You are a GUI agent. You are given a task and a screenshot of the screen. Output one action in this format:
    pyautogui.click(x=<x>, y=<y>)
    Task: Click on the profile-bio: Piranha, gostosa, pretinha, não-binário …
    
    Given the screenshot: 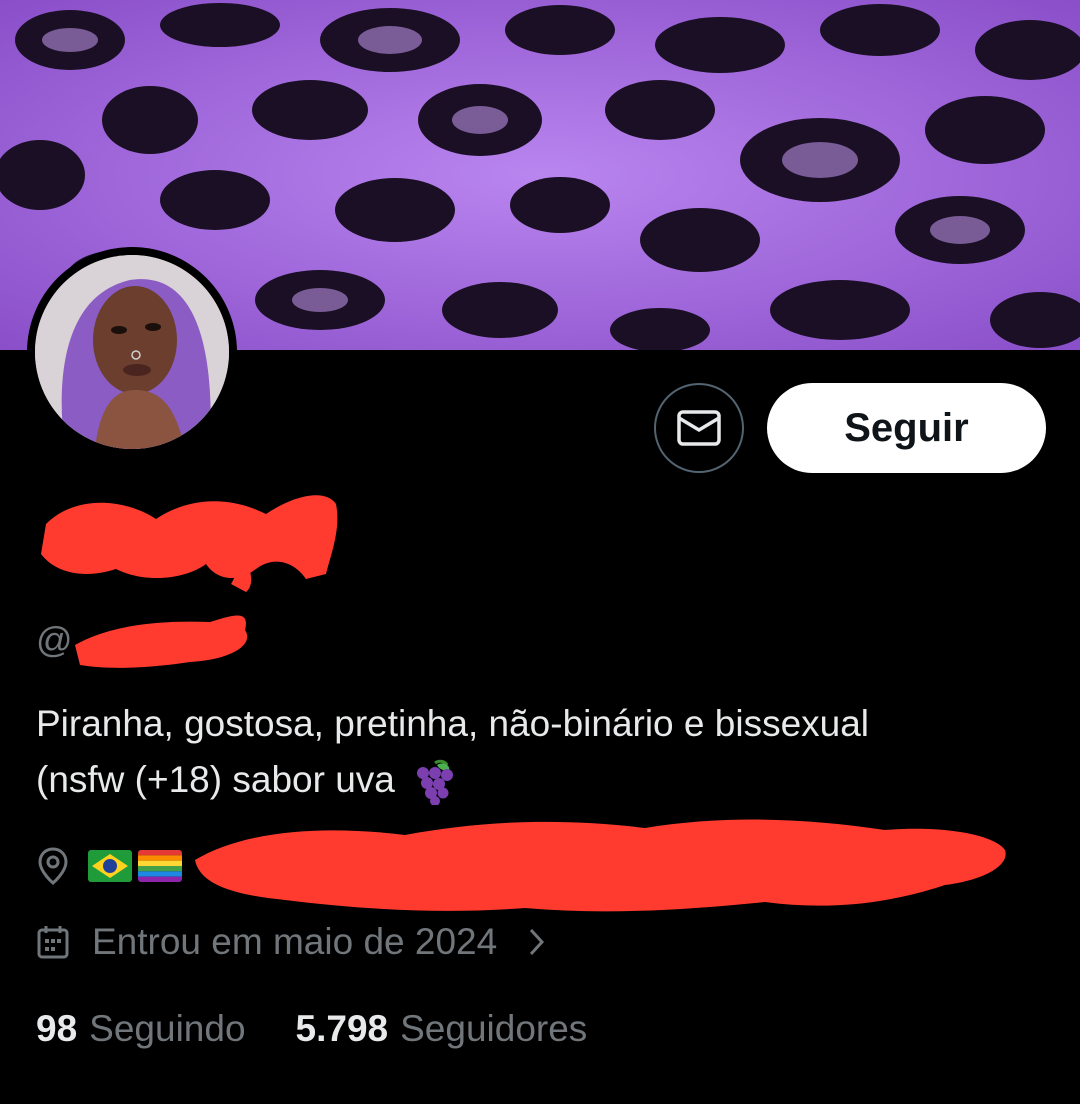 What is the action you would take?
    pyautogui.click(x=541, y=752)
    